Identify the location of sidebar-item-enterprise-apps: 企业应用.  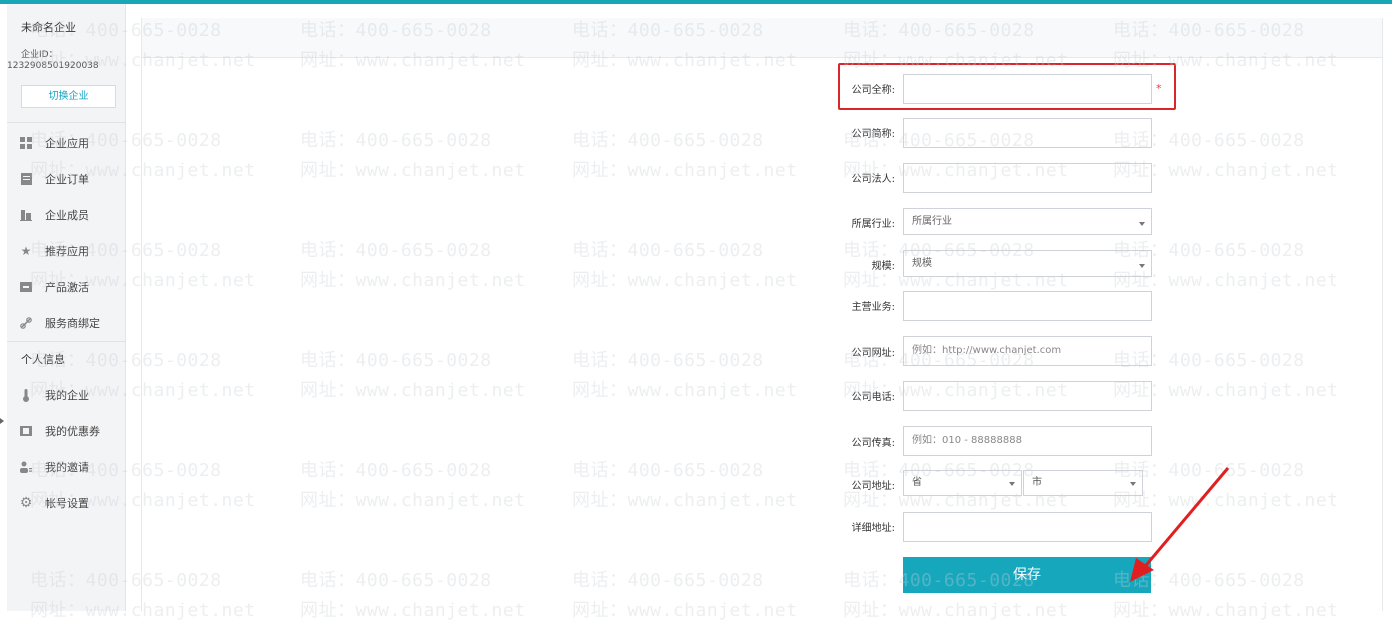
(54, 143).